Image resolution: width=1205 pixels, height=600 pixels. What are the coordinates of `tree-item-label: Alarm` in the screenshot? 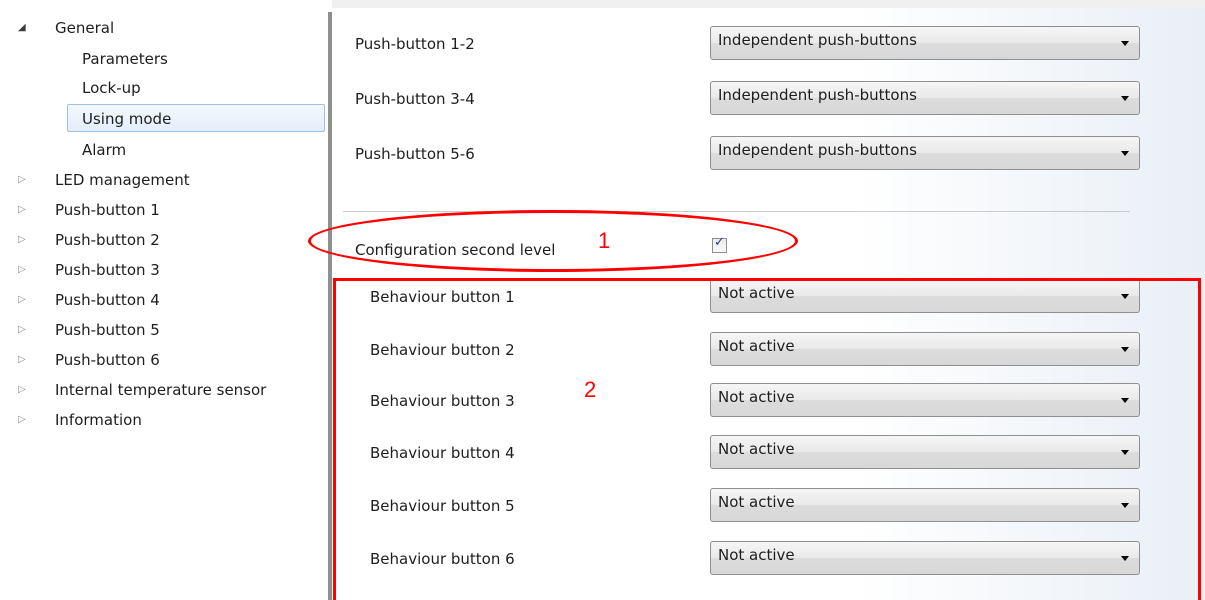 It's located at (104, 150).